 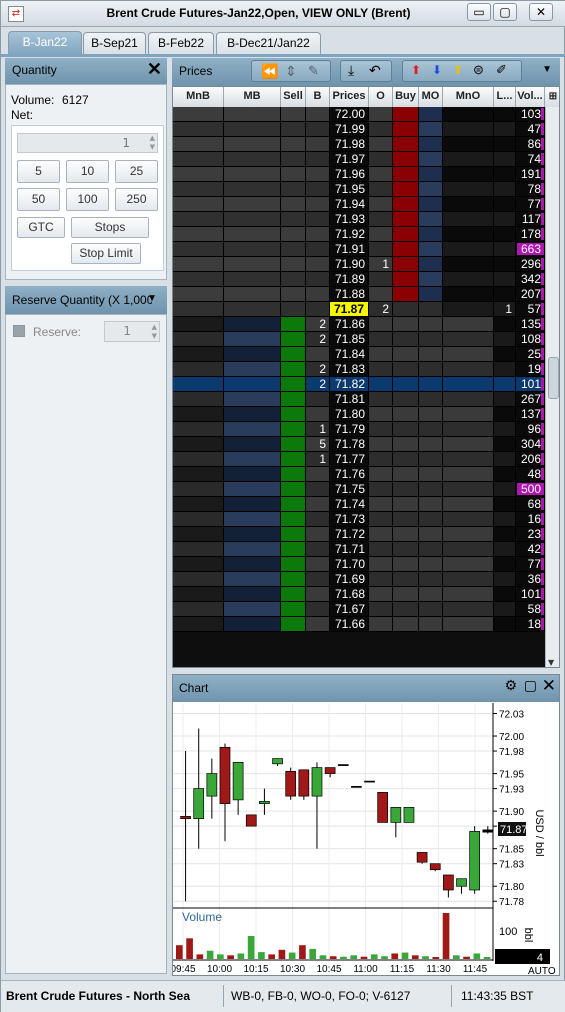 What do you see at coordinates (349, 609) in the screenshot?
I see `cell-price: 71.67` at bounding box center [349, 609].